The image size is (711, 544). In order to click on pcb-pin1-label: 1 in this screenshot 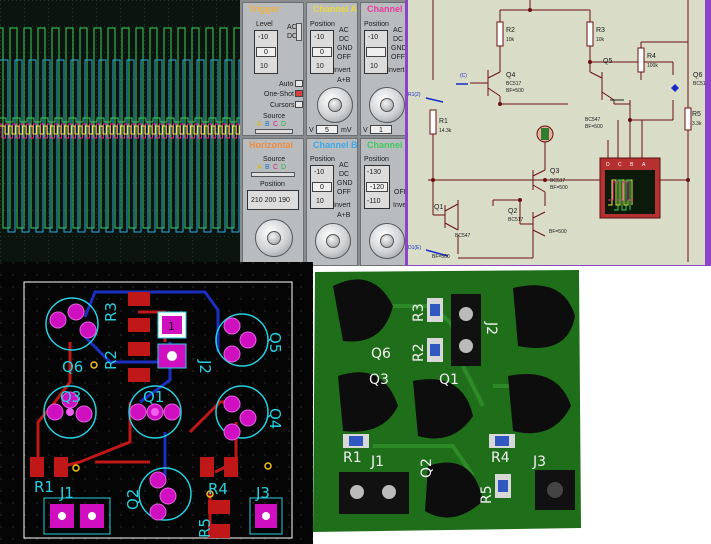, I will do `click(171, 326)`.